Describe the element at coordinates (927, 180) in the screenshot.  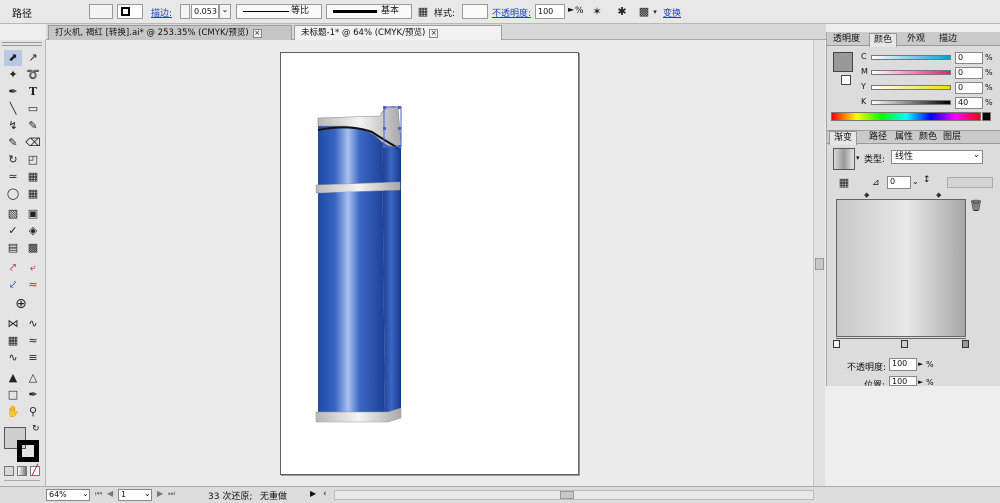
I see `aspect-ratio-icon: ↕` at that location.